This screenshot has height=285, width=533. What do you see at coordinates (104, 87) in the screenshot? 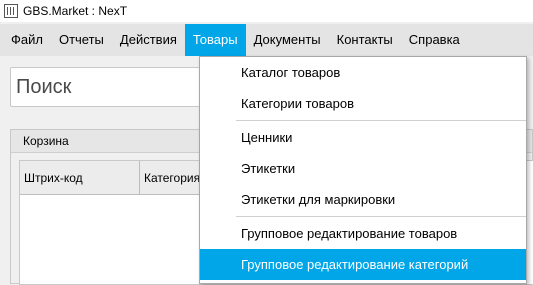
I see `search-input` at bounding box center [104, 87].